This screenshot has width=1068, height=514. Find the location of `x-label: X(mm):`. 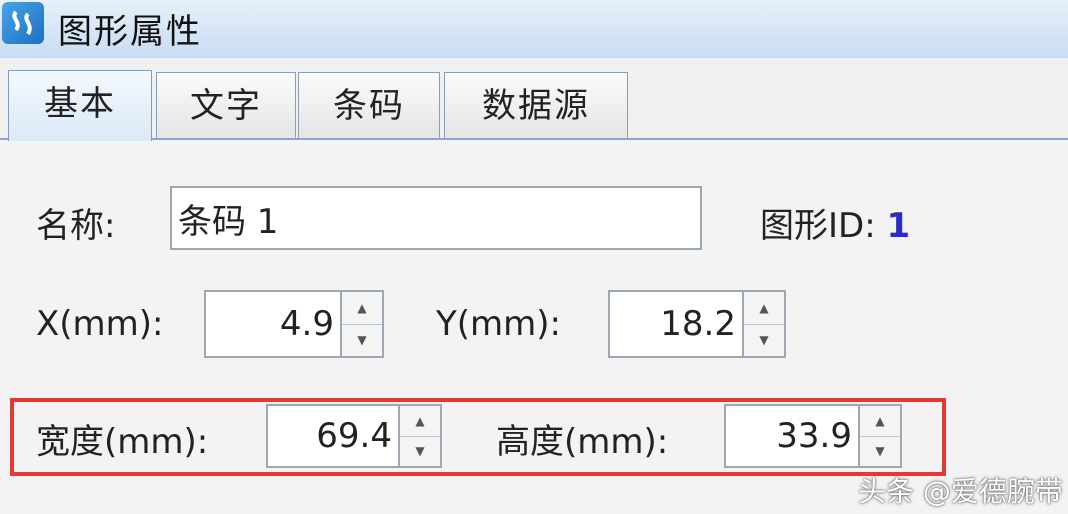

x-label: X(mm): is located at coordinates (100, 324).